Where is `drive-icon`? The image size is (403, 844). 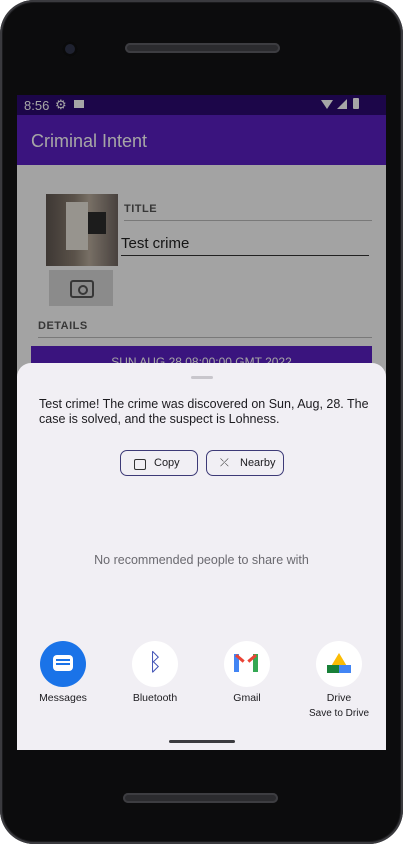 drive-icon is located at coordinates (339, 664).